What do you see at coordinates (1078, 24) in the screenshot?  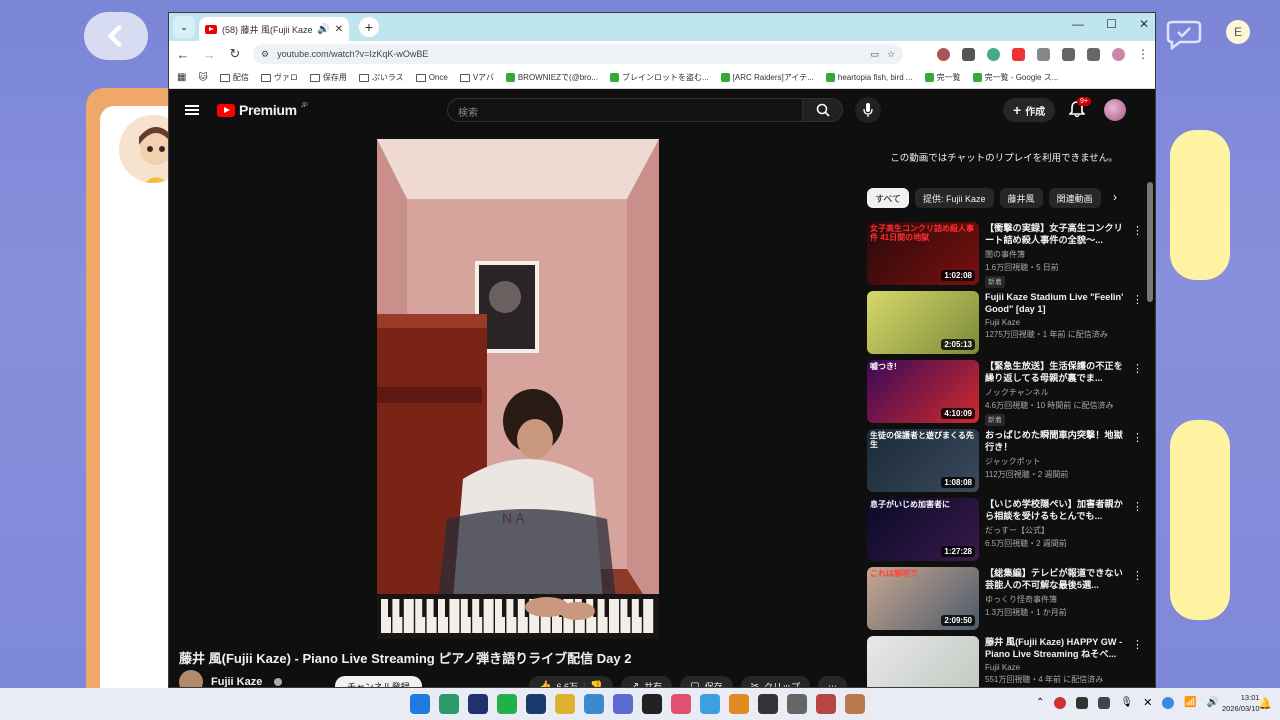 I see `minimize-icon: —` at bounding box center [1078, 24].